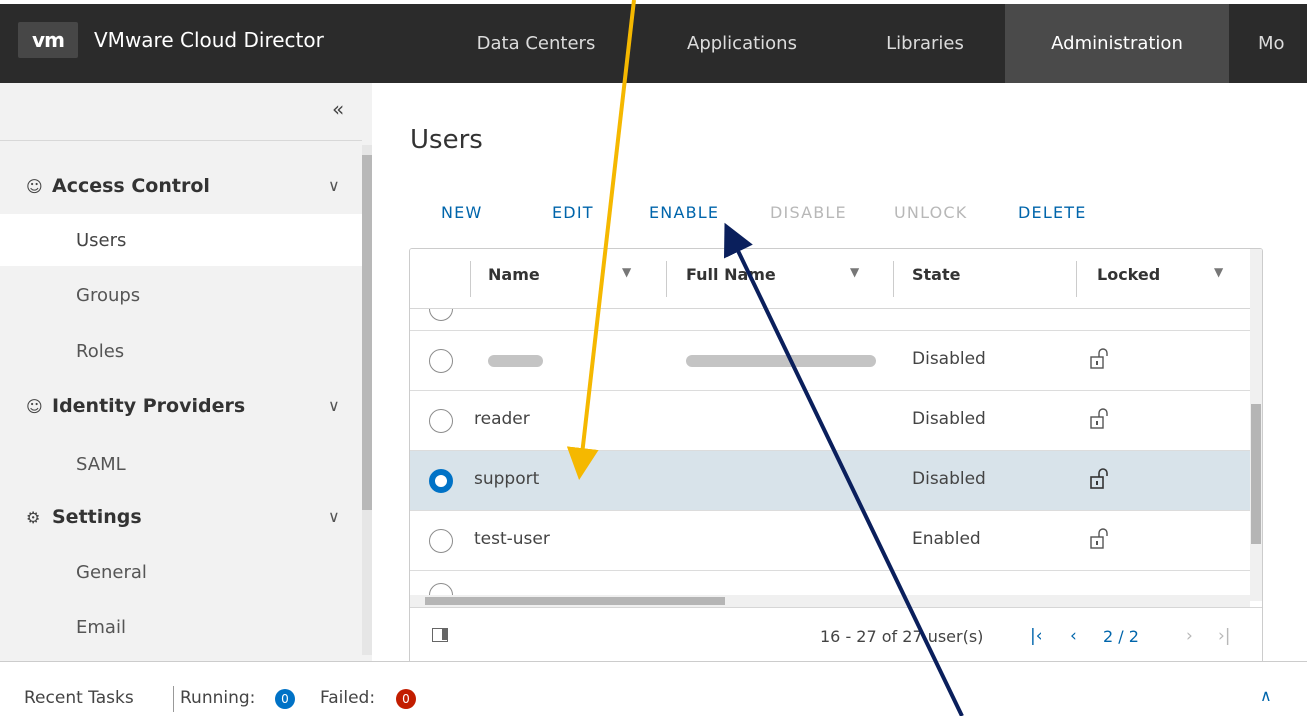 The image size is (1307, 716). I want to click on redacted-full-name, so click(781, 361).